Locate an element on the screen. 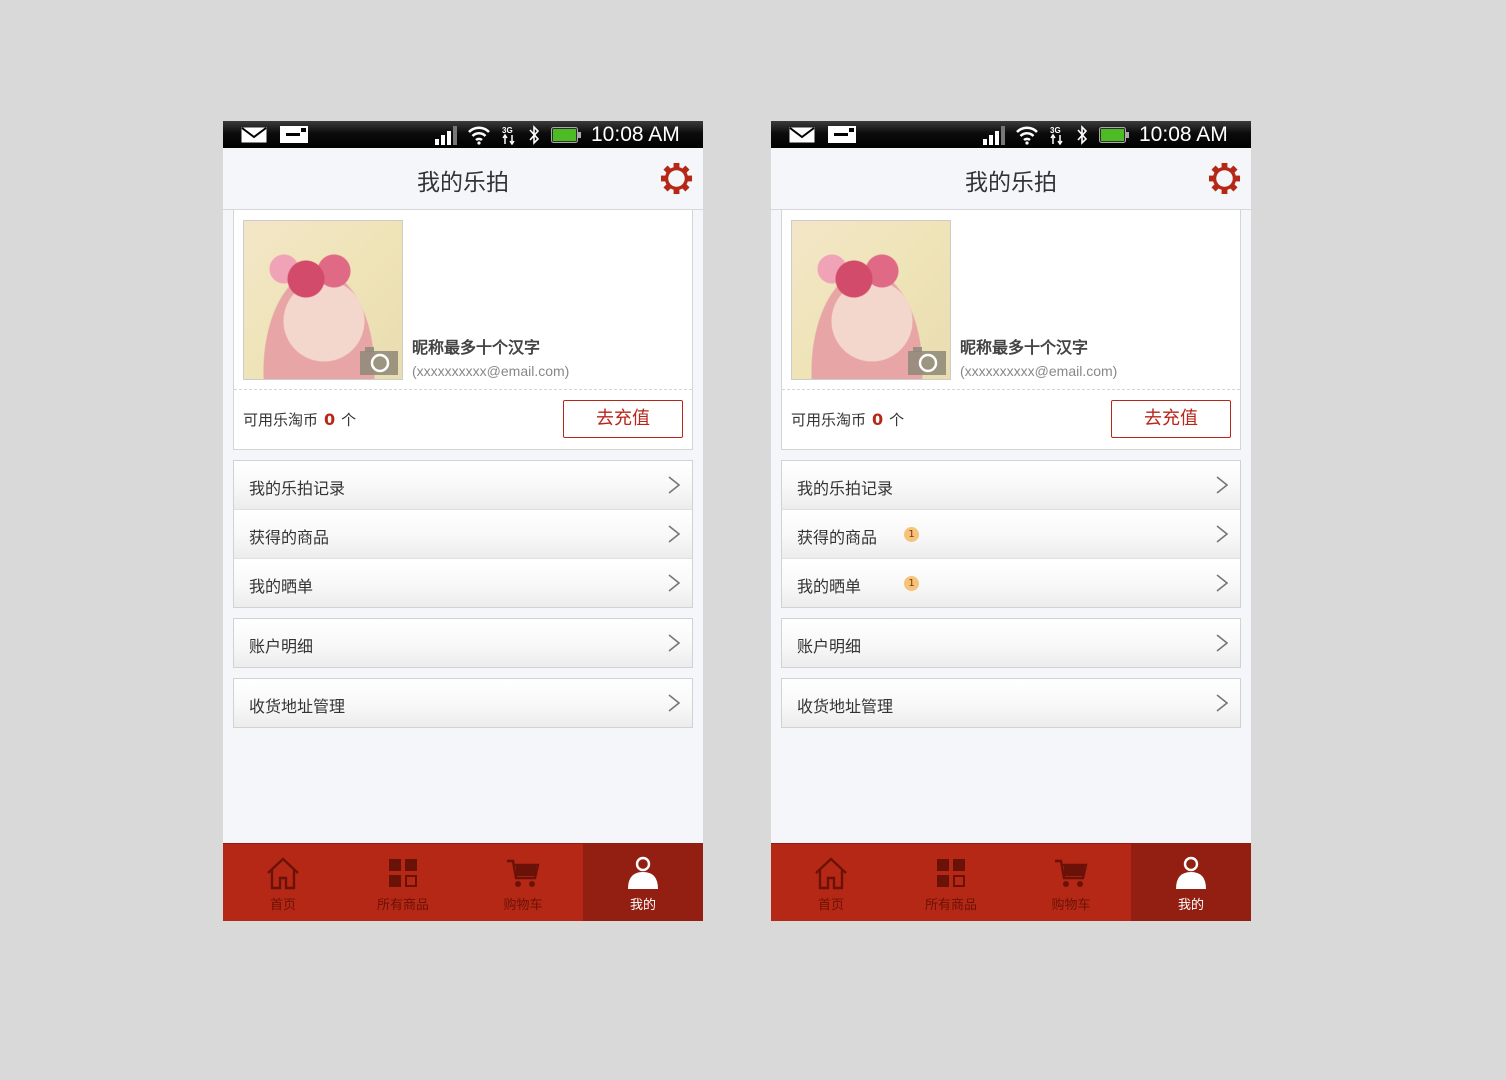  signal-icon is located at coordinates (994, 135).